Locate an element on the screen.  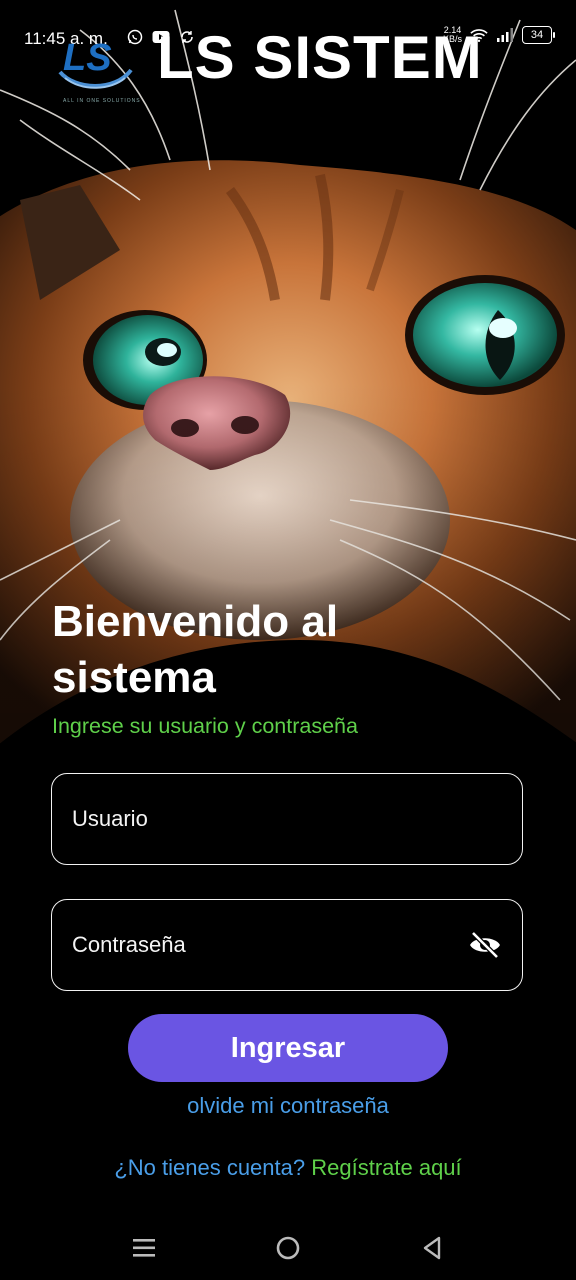
password-input is located at coordinates (272, 945).